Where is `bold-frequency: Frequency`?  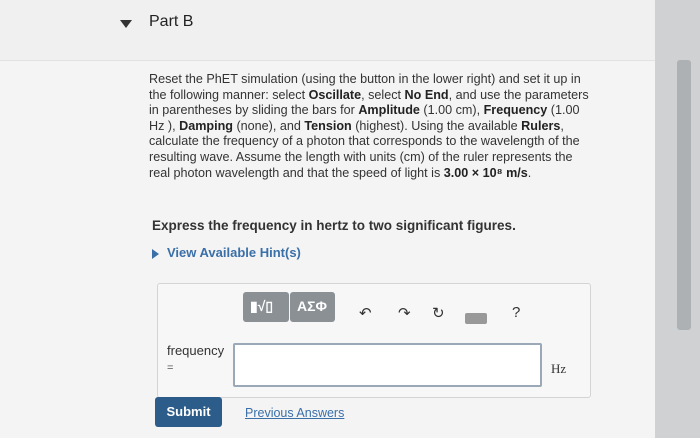 bold-frequency: Frequency is located at coordinates (515, 110).